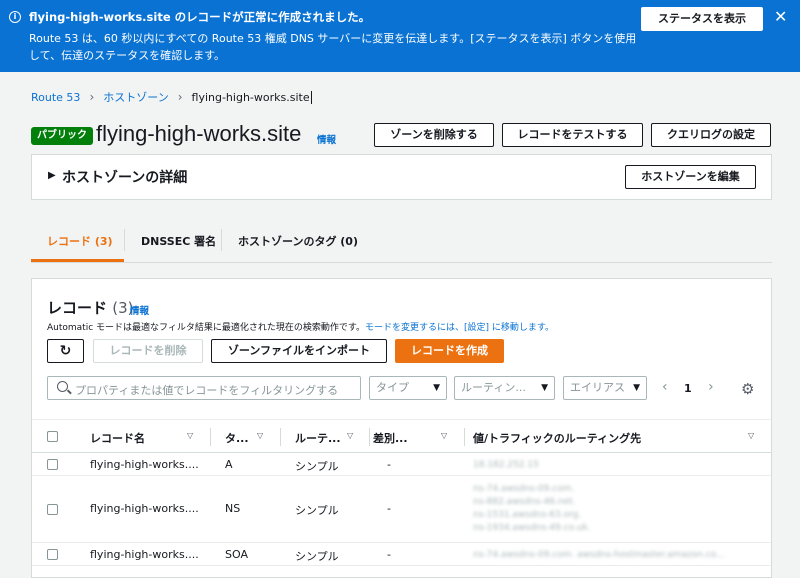 The height and width of the screenshot is (578, 800). What do you see at coordinates (780, 17) in the screenshot?
I see `close-icon: ✕` at bounding box center [780, 17].